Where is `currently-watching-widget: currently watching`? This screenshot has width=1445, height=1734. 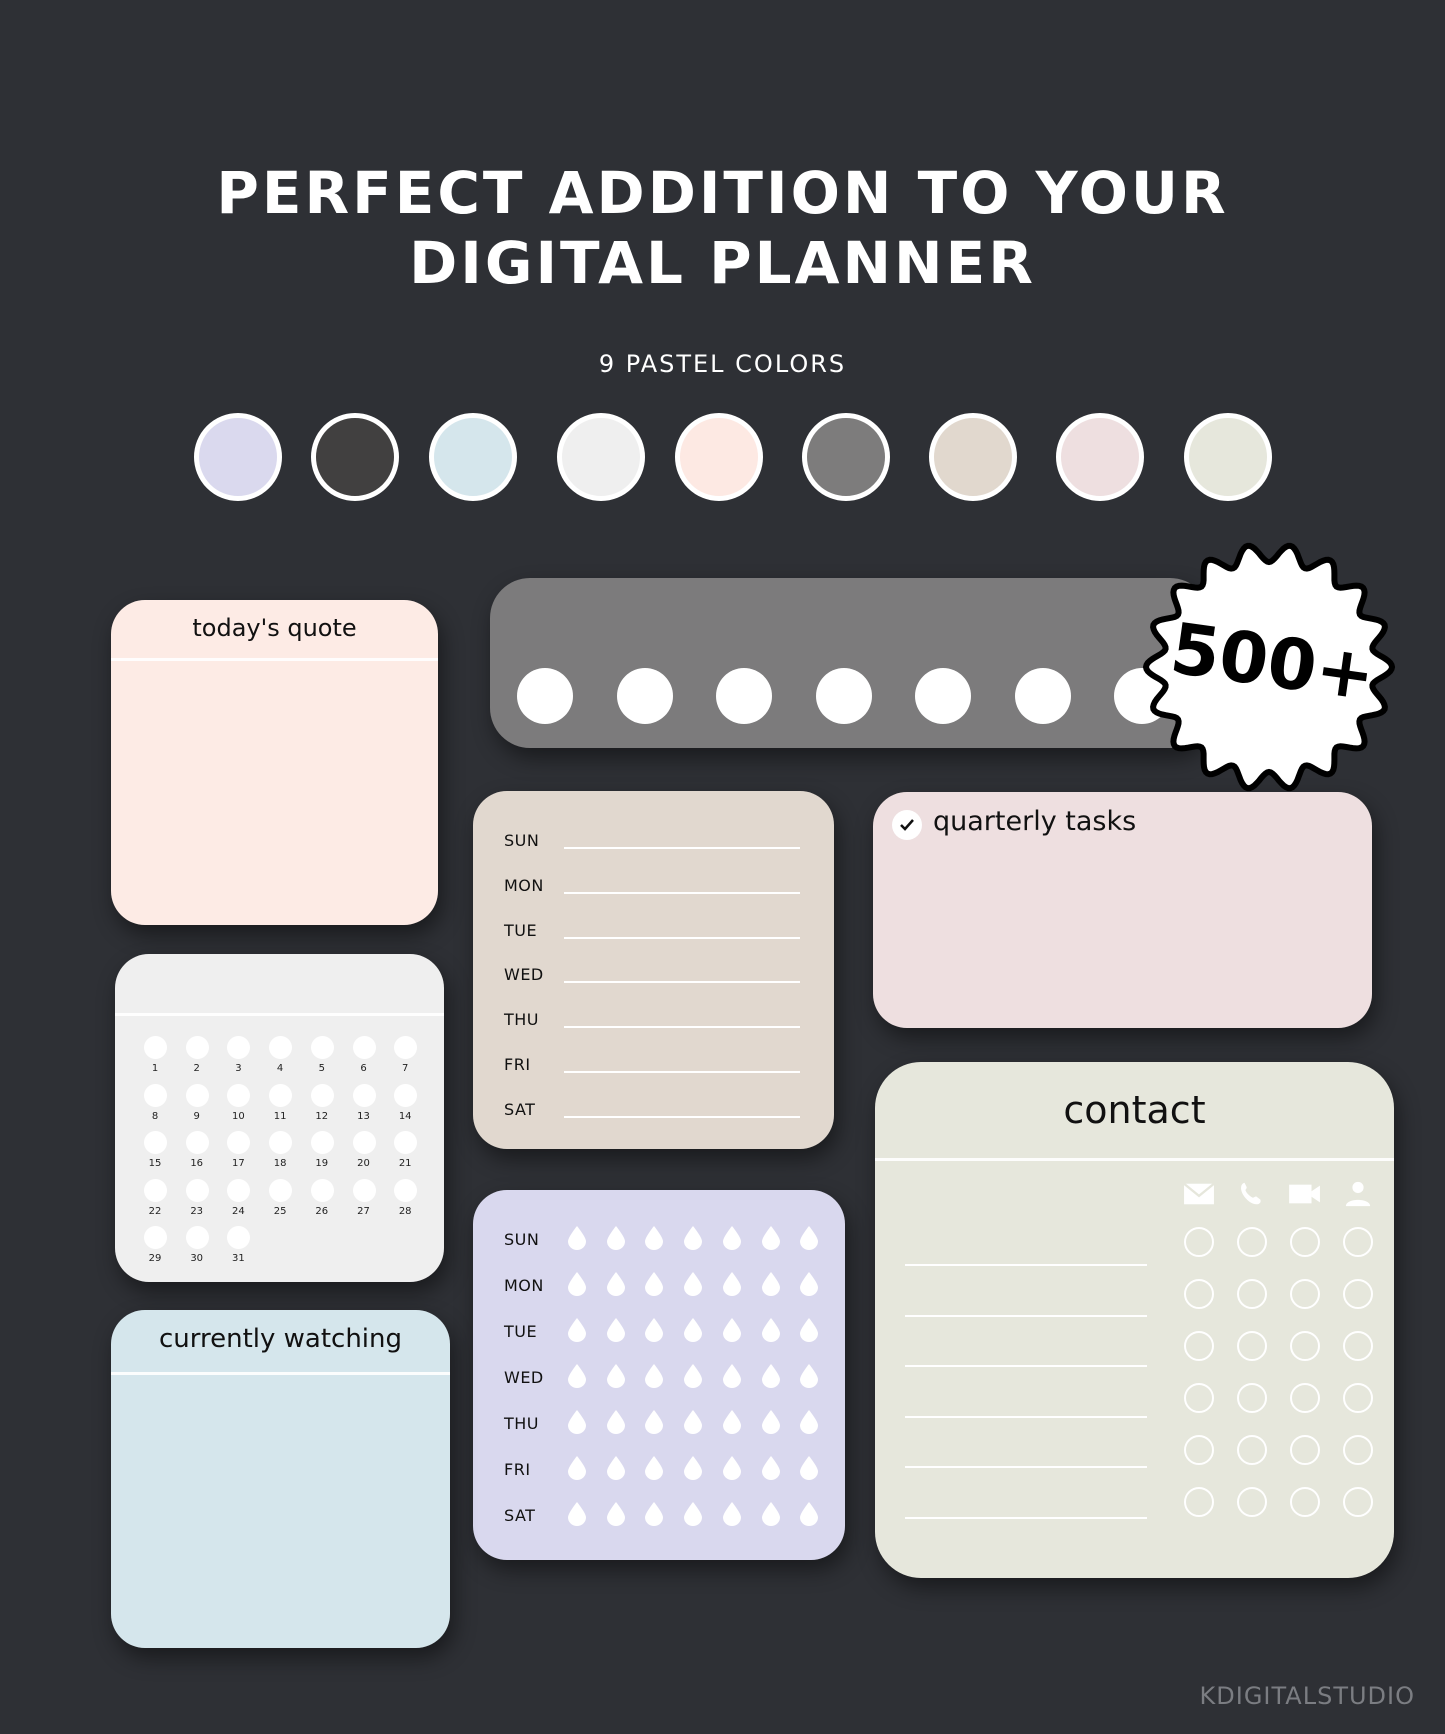
currently-watching-widget: currently watching is located at coordinates (280, 1479).